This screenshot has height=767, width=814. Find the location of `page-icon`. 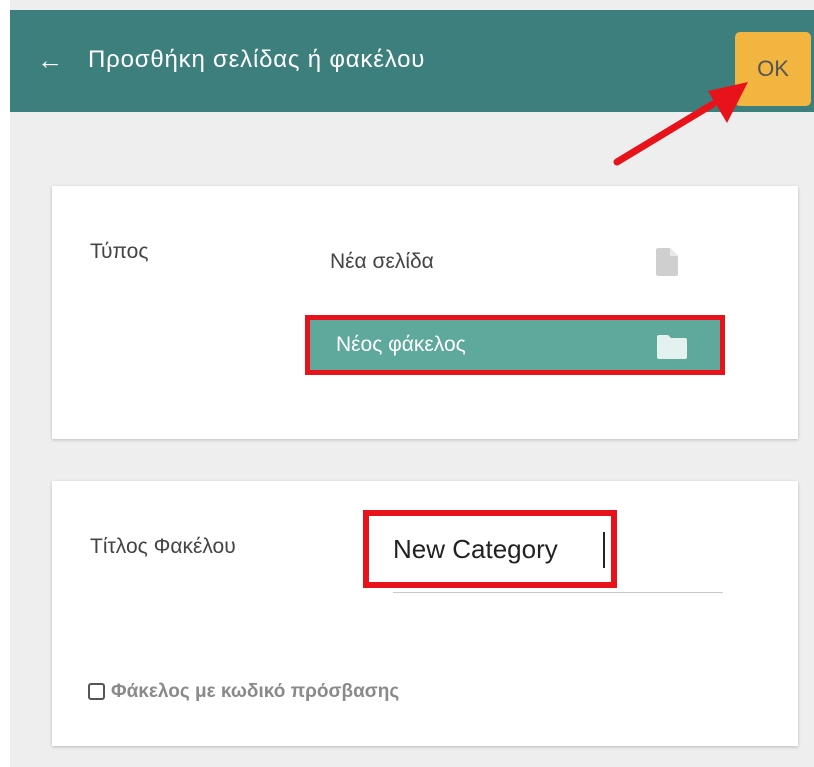

page-icon is located at coordinates (667, 264).